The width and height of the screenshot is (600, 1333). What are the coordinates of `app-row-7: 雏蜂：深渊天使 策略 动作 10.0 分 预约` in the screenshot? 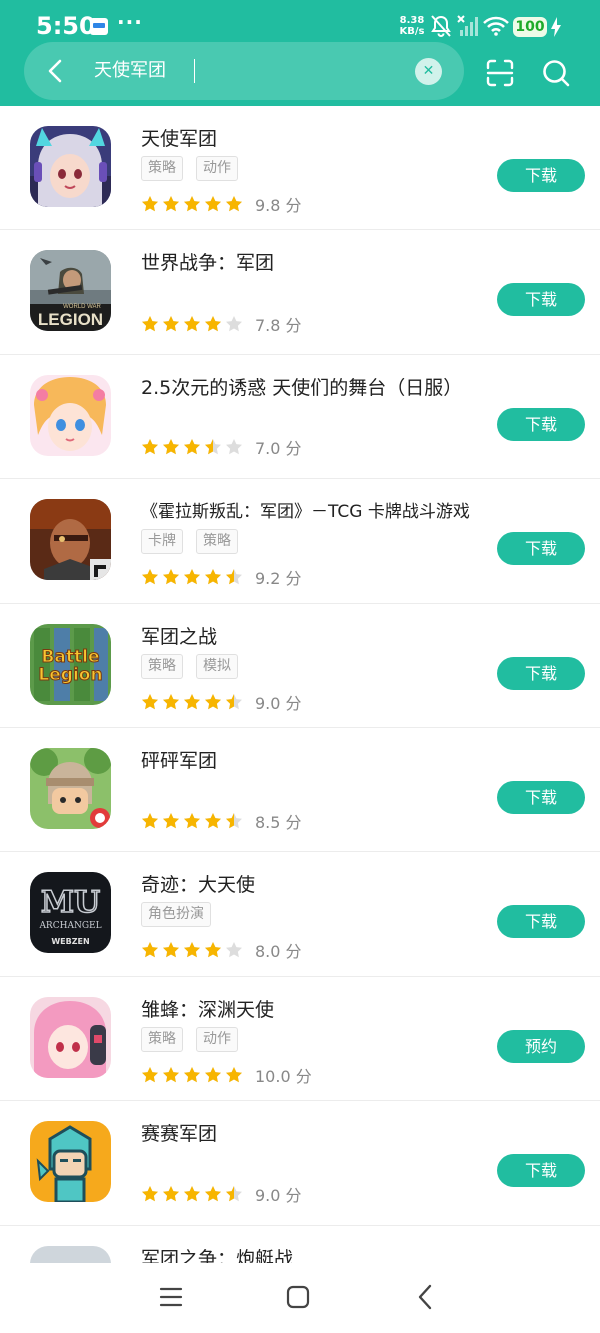 It's located at (300, 1039).